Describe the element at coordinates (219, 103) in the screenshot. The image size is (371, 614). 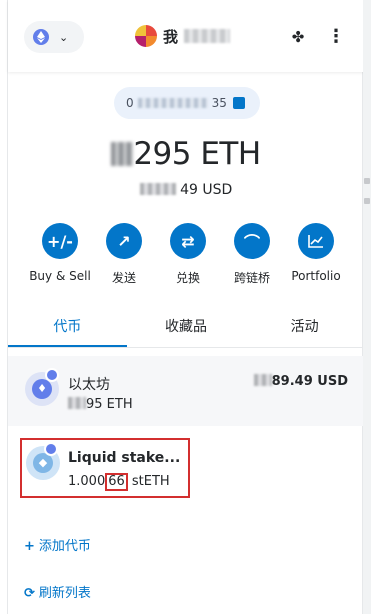
I see `address-suffix: 35` at that location.